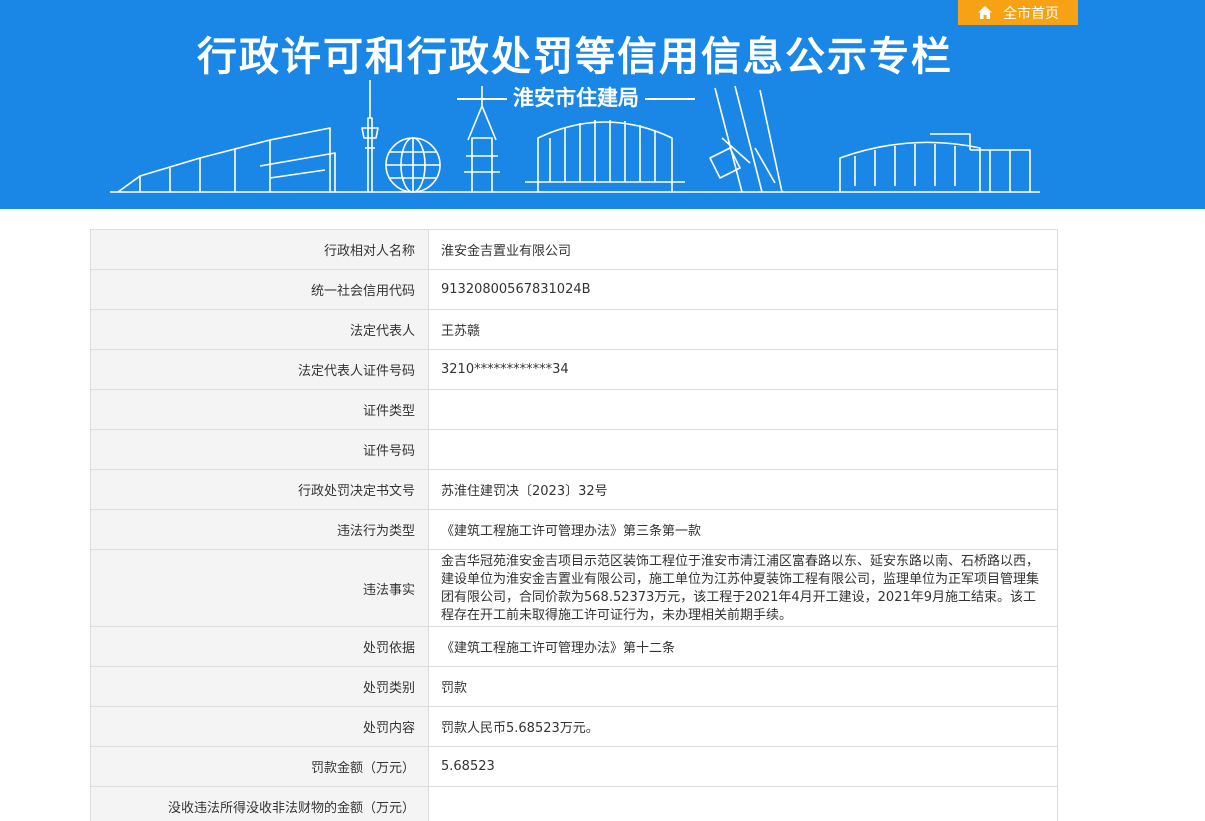 This screenshot has height=821, width=1205. I want to click on table-row: 处罚类别 罚款, so click(574, 686).